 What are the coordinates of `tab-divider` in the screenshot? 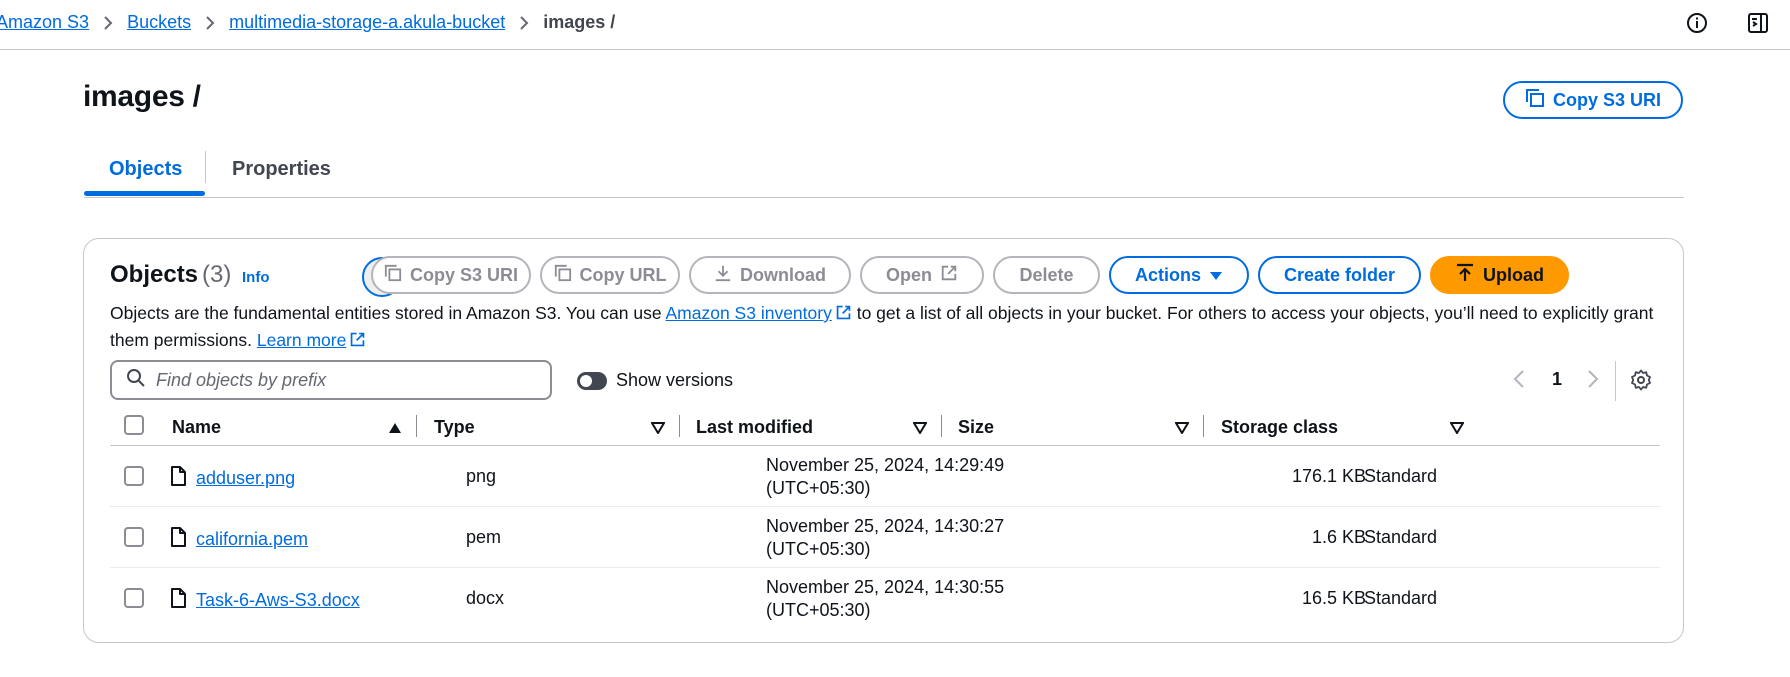 It's located at (205, 167).